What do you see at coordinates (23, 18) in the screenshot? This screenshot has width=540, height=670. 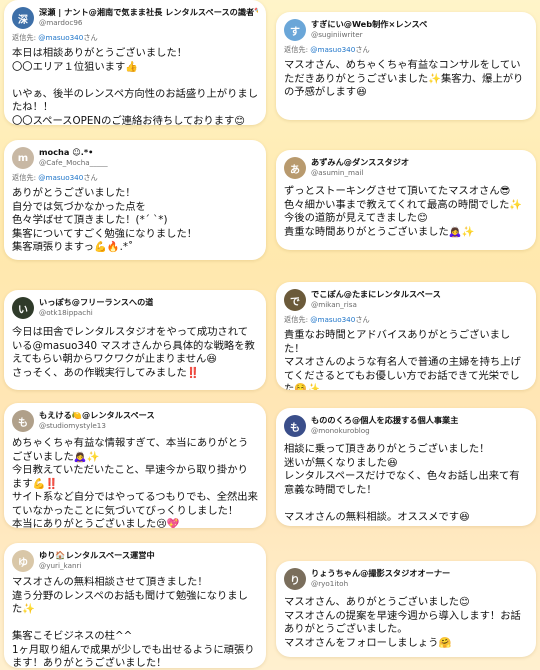 I see `avatar: 深` at bounding box center [23, 18].